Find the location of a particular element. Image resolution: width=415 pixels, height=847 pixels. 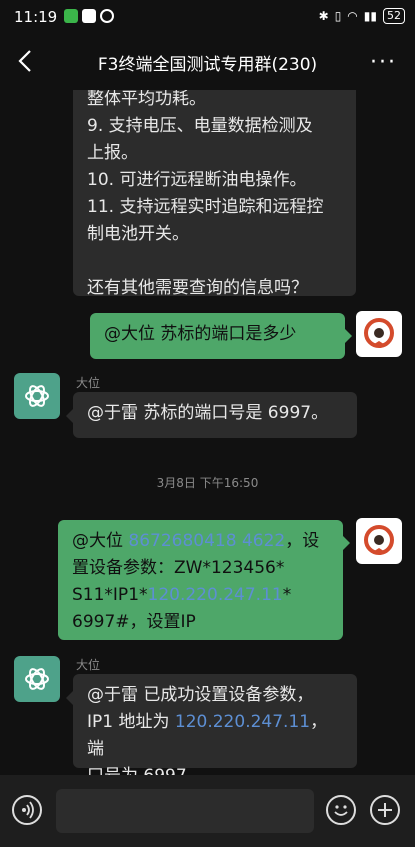

bluetooth-icon: ✱ is located at coordinates (323, 16).